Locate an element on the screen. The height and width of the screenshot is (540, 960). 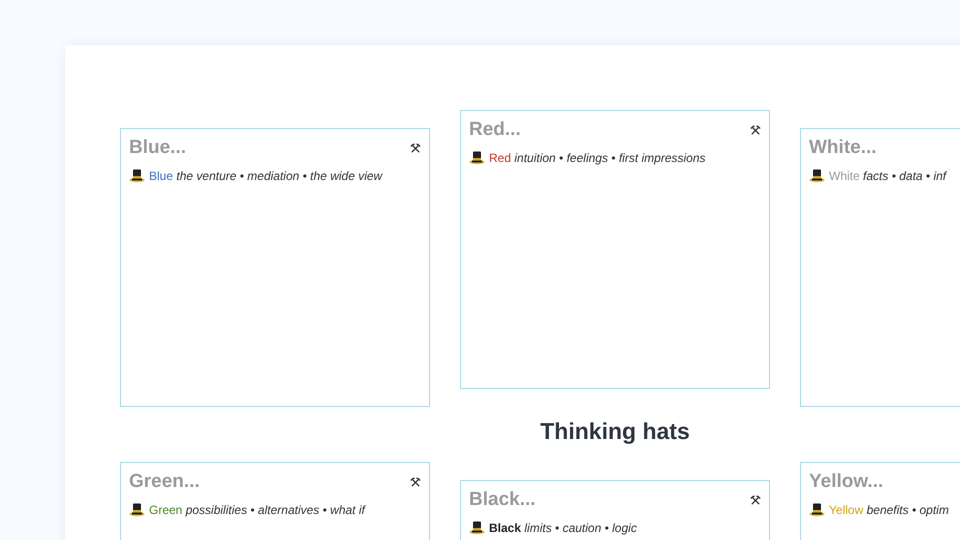
hat-description: White facts • data • inf is located at coordinates (887, 176).